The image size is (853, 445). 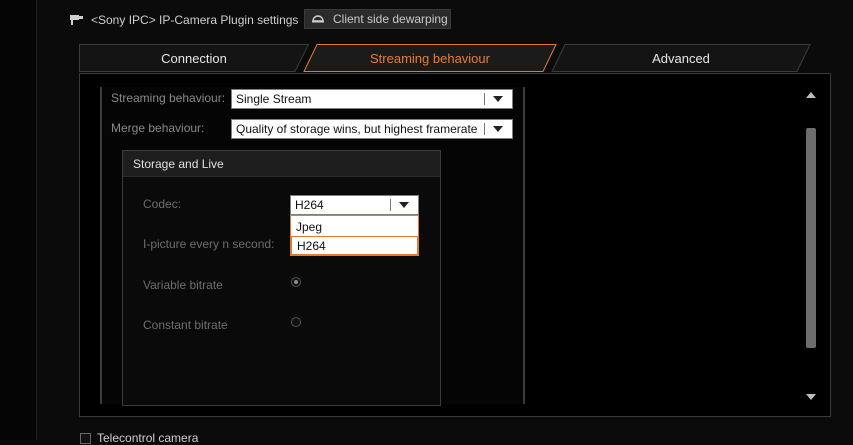 What do you see at coordinates (296, 282) in the screenshot?
I see `variable-bitrate-radio` at bounding box center [296, 282].